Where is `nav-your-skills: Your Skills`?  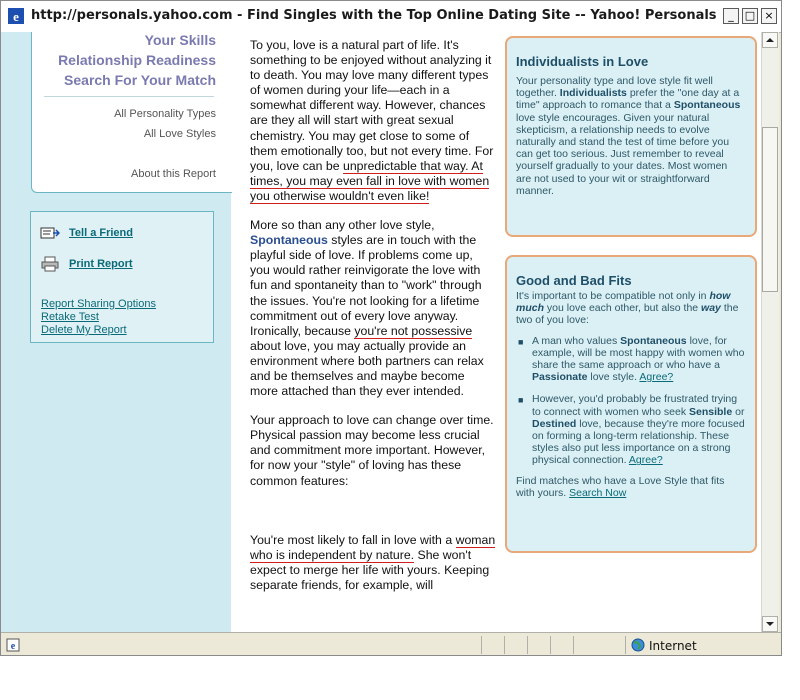 nav-your-skills: Your Skills is located at coordinates (180, 40).